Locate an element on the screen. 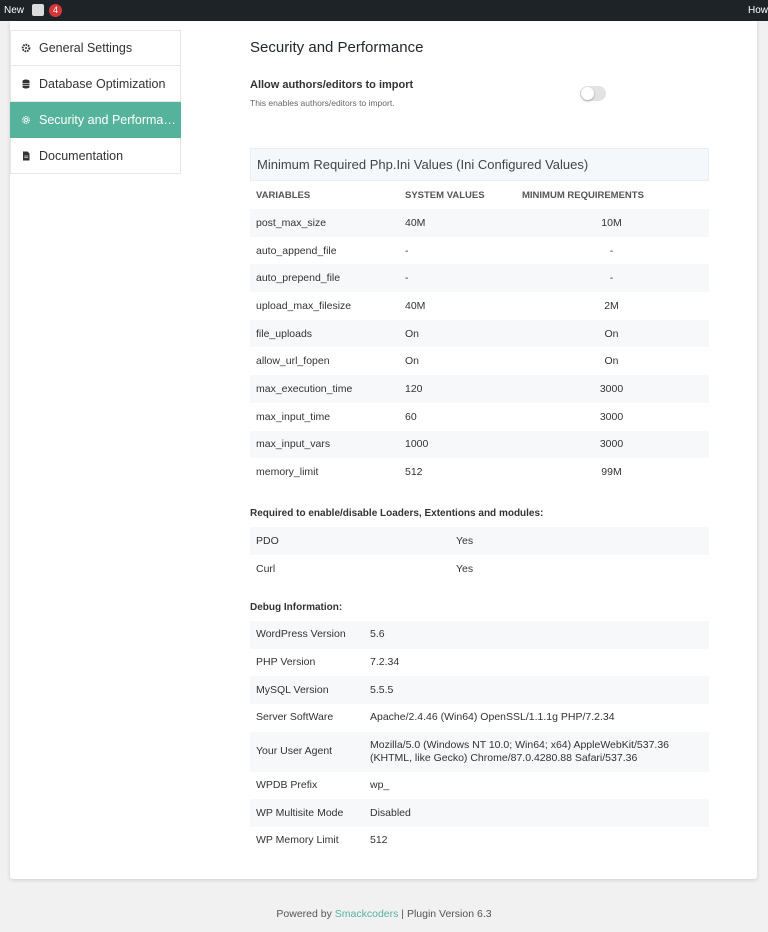 The height and width of the screenshot is (932, 768). table-cell: allow_url_fopen is located at coordinates (293, 361).